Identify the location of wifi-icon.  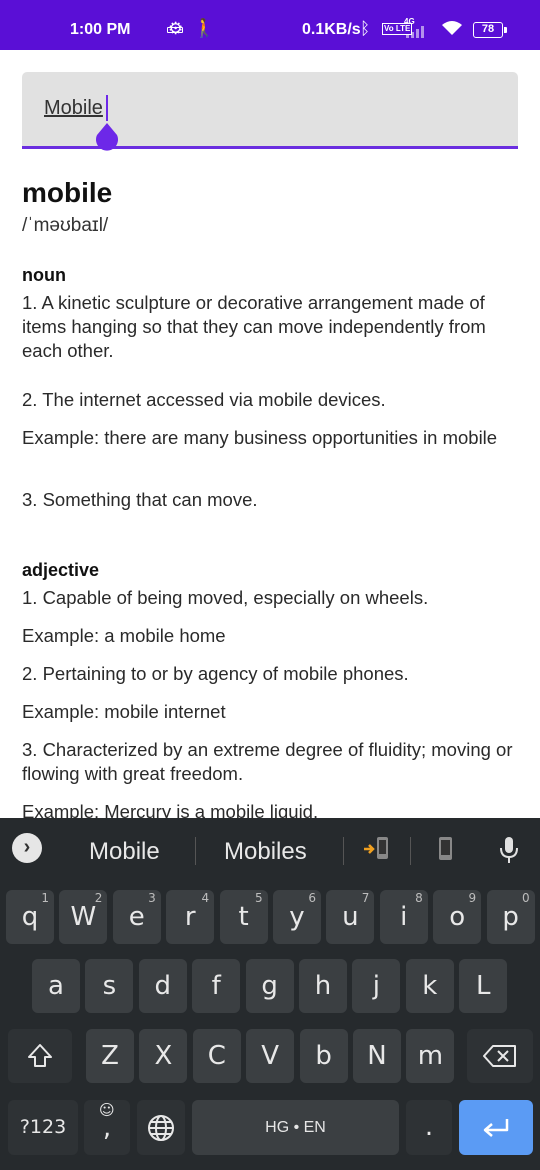
(452, 30).